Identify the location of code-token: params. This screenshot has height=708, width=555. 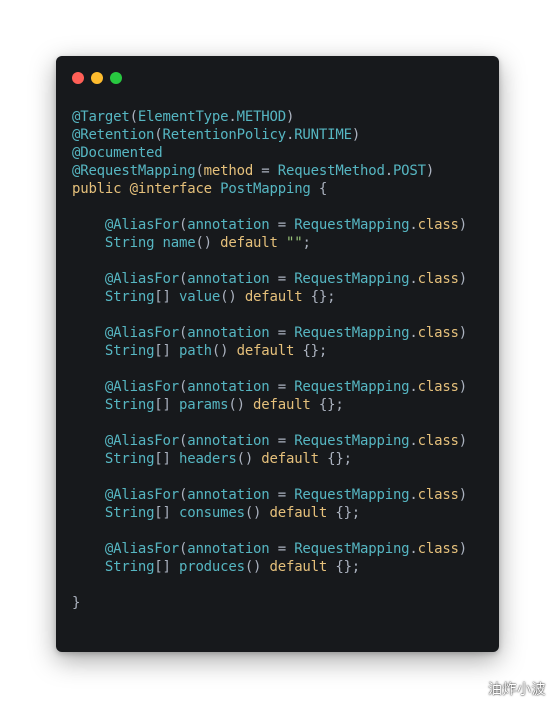
(203, 405).